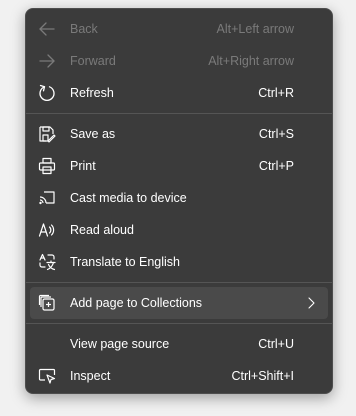 This screenshot has width=356, height=416. I want to click on menu-item-view-source: View page source Ctrl+U, so click(179, 344).